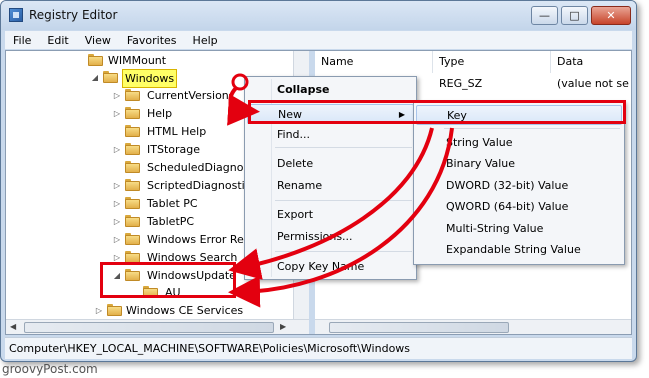 The image size is (649, 378). Describe the element at coordinates (519, 250) in the screenshot. I see `submenu-item-expandable-string-value: Expandable String Value` at that location.